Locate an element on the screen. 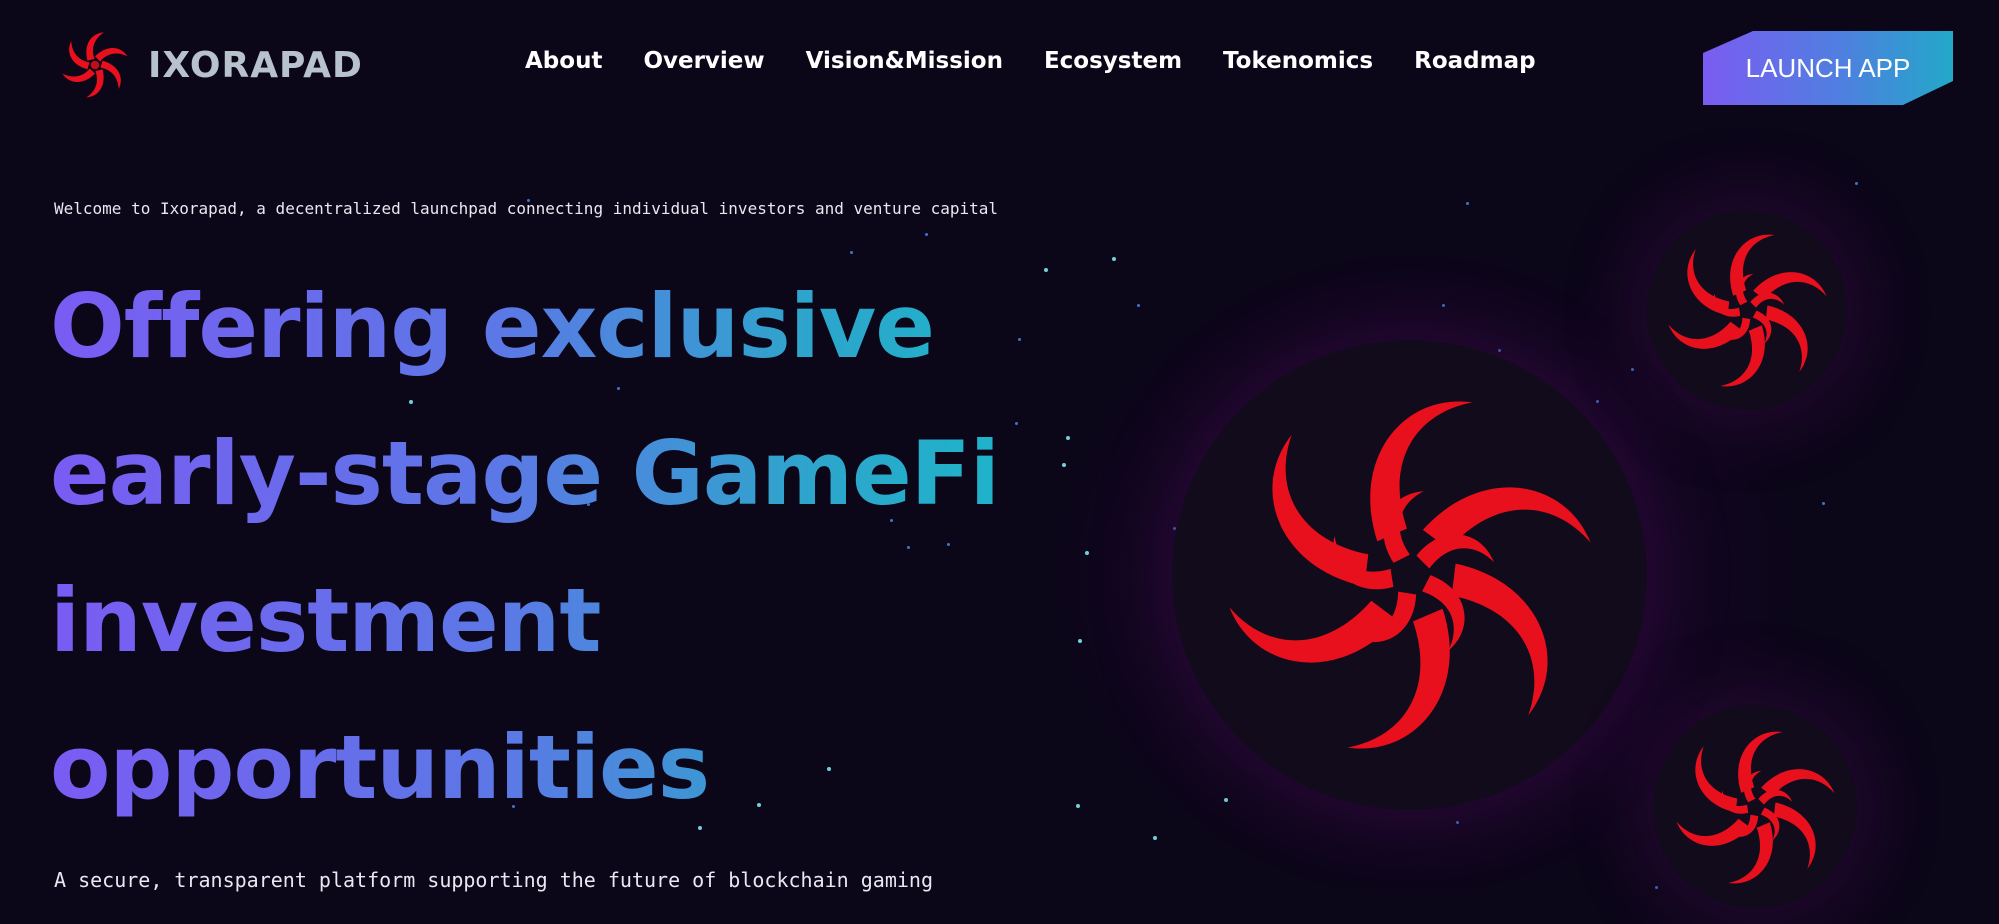  small-logo-orb-top is located at coordinates (1747, 310).